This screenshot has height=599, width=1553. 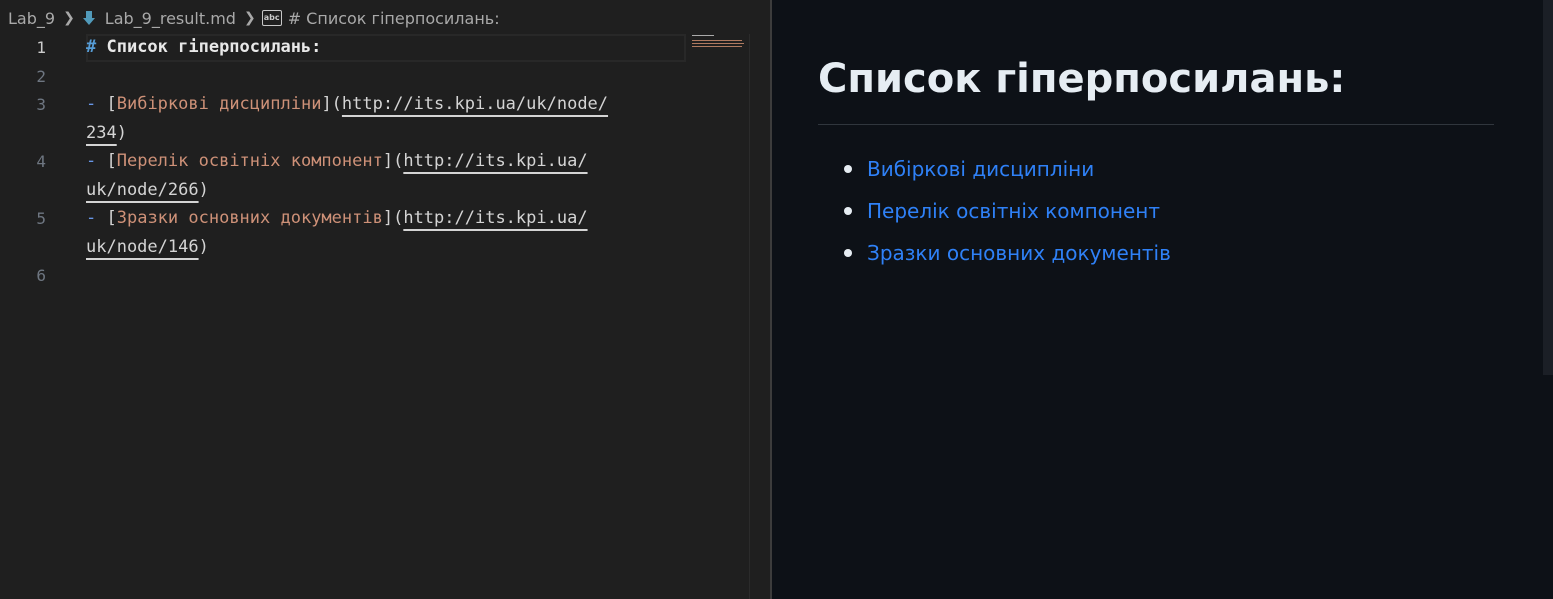 I want to click on preview-scrollbar, so click(x=1548, y=187).